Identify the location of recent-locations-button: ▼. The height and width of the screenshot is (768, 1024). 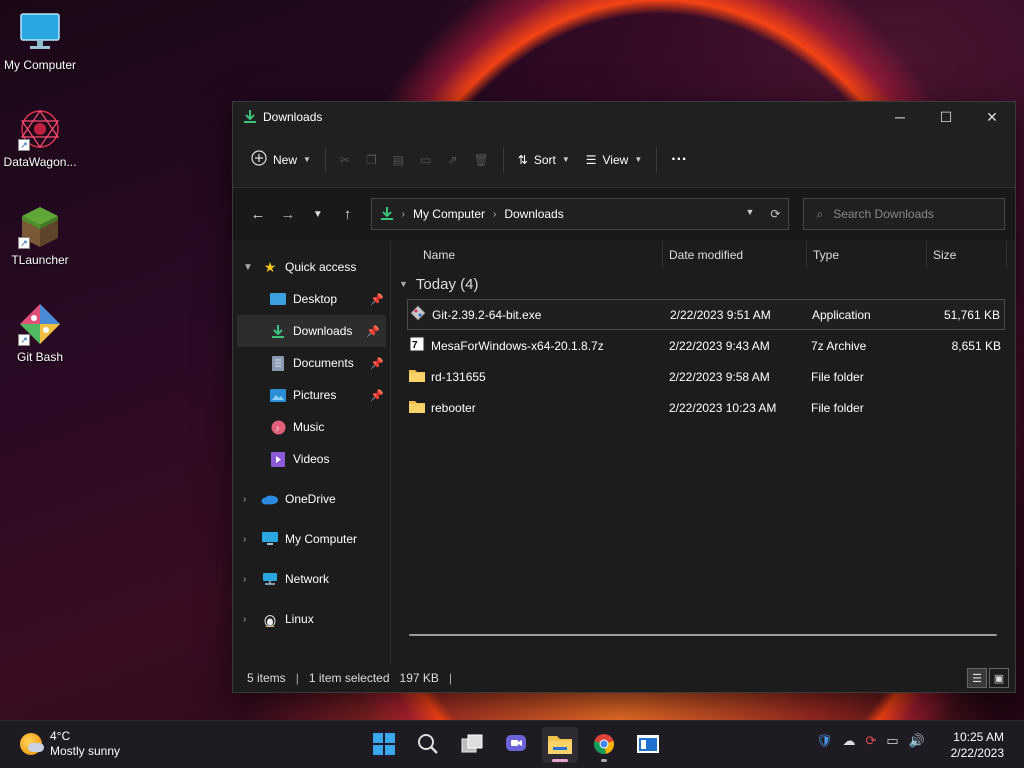
(318, 214).